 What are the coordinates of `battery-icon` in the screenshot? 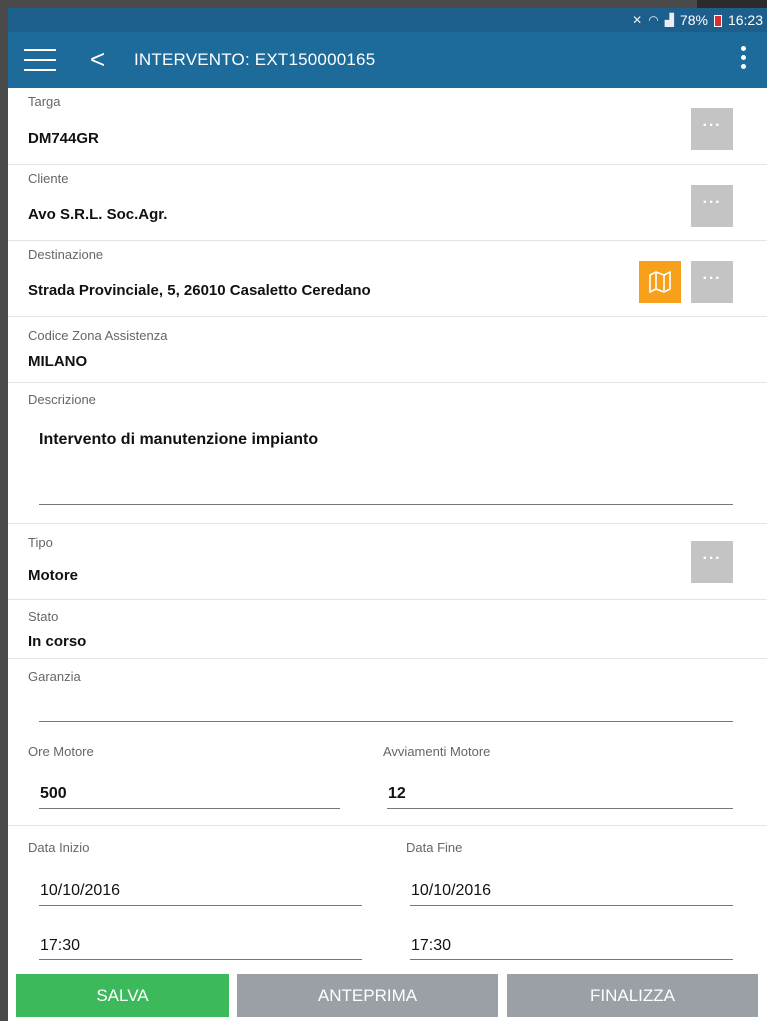 It's located at (717, 21).